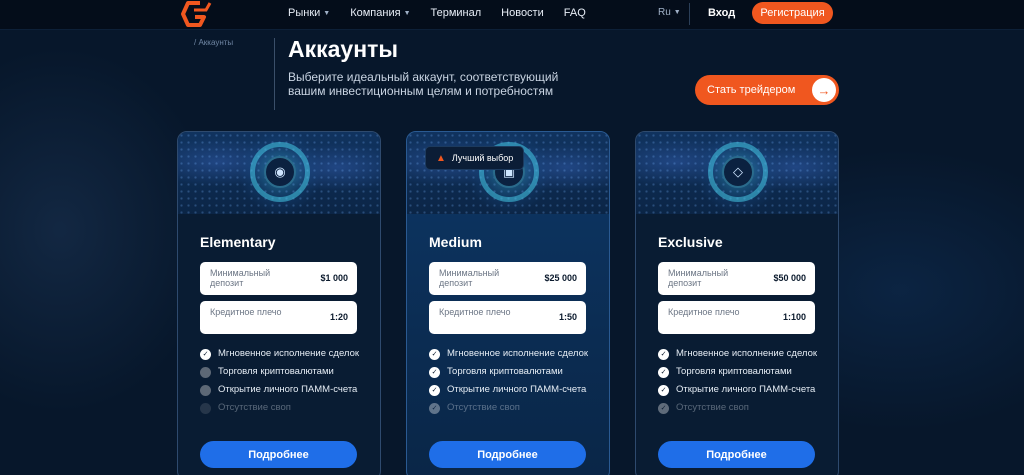 This screenshot has width=1024, height=475. What do you see at coordinates (736, 317) in the screenshot?
I see `leverage-field: Кредитное плечо 1:100` at bounding box center [736, 317].